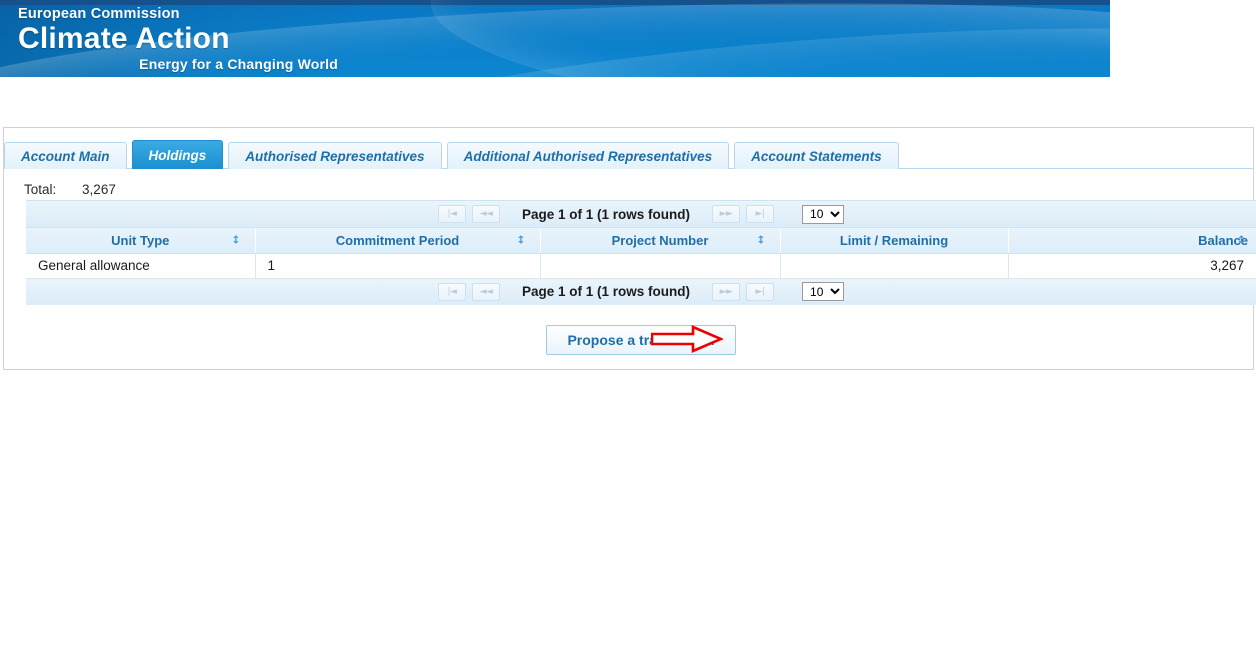  I want to click on total-summary: Total: 3,267, so click(70, 189).